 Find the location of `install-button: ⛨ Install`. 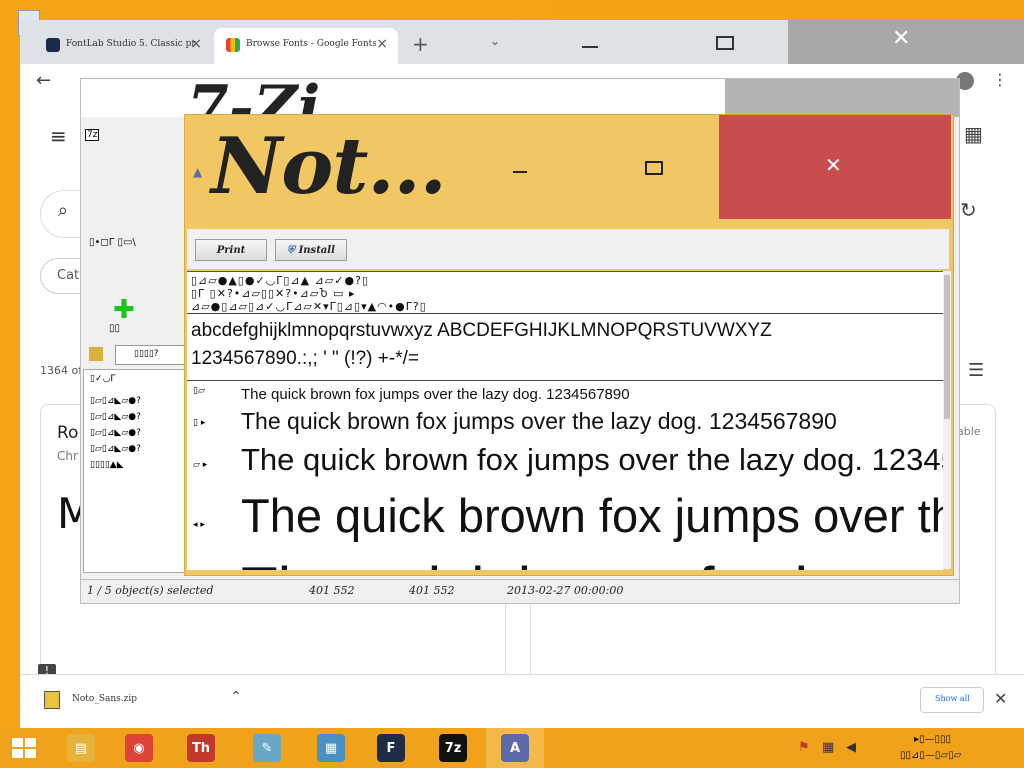

install-button: ⛨ Install is located at coordinates (311, 250).